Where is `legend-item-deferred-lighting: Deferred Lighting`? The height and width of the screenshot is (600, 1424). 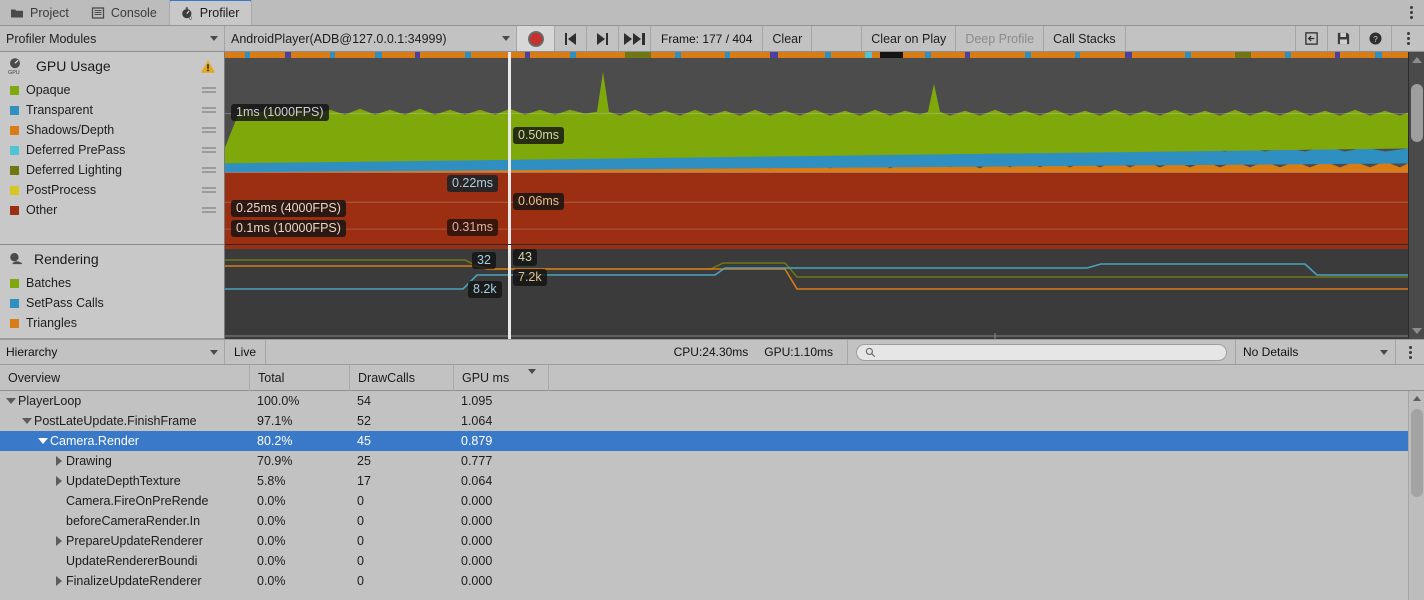
legend-item-deferred-lighting: Deferred Lighting is located at coordinates (112, 170).